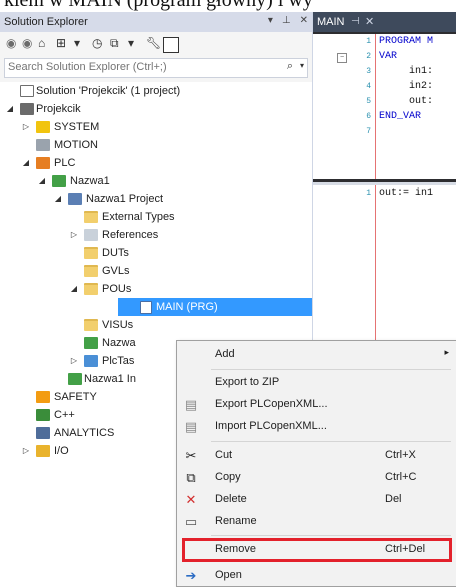 This screenshot has height=587, width=456. What do you see at coordinates (304, 20) in the screenshot?
I see `close-icon: ✕` at bounding box center [304, 20].